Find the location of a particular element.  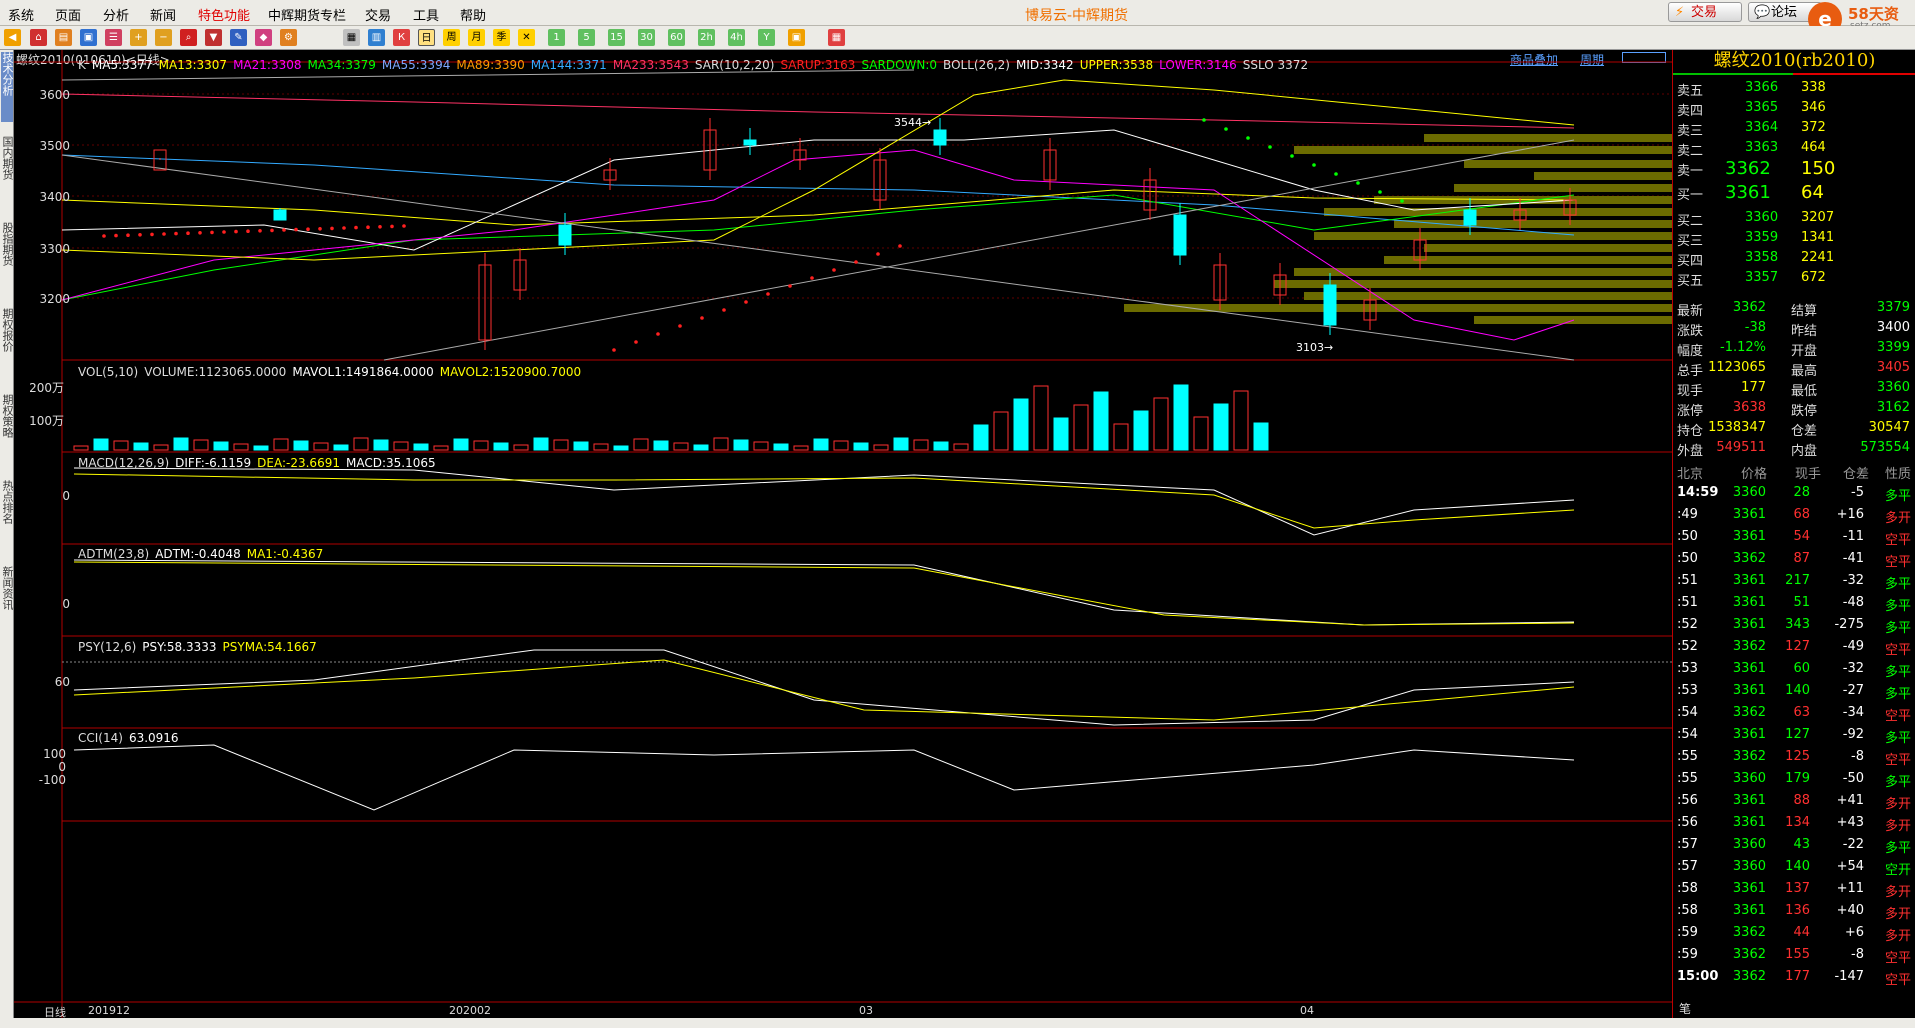

menu-tools: 工具 is located at coordinates (426, 14).